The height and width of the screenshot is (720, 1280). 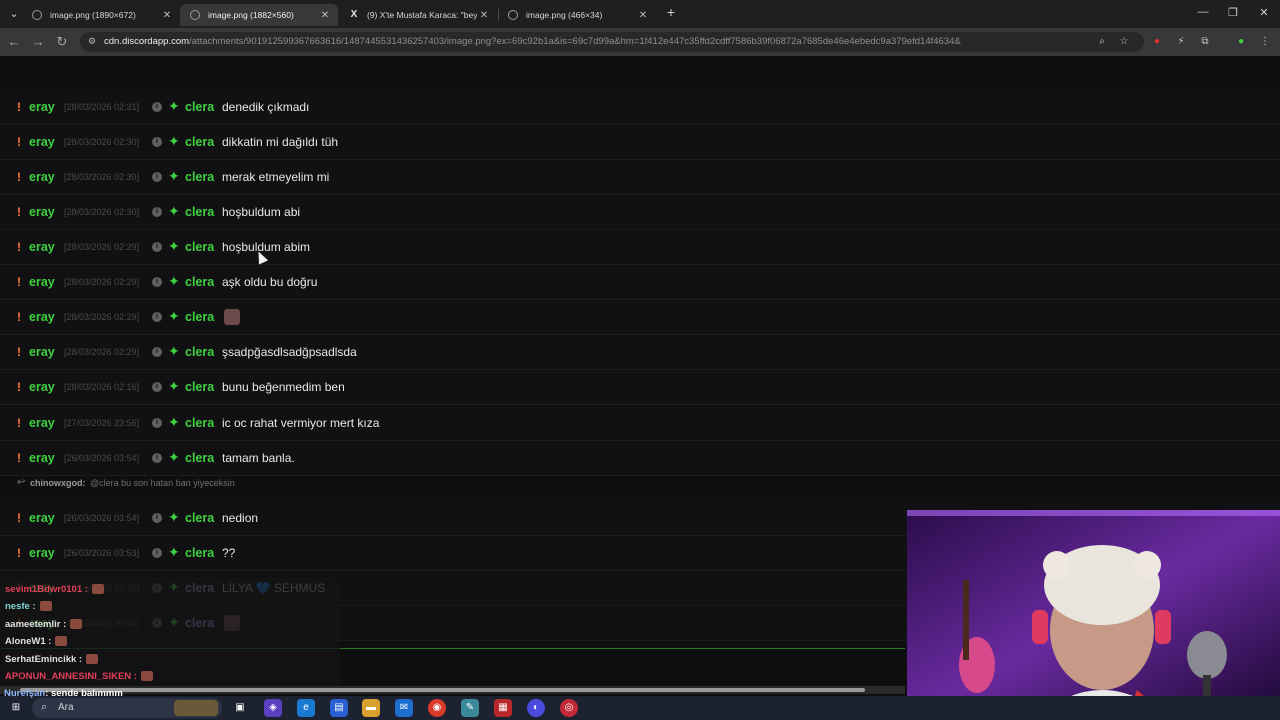 I want to click on tab-label: image.png (1882×560), so click(x=251, y=15).